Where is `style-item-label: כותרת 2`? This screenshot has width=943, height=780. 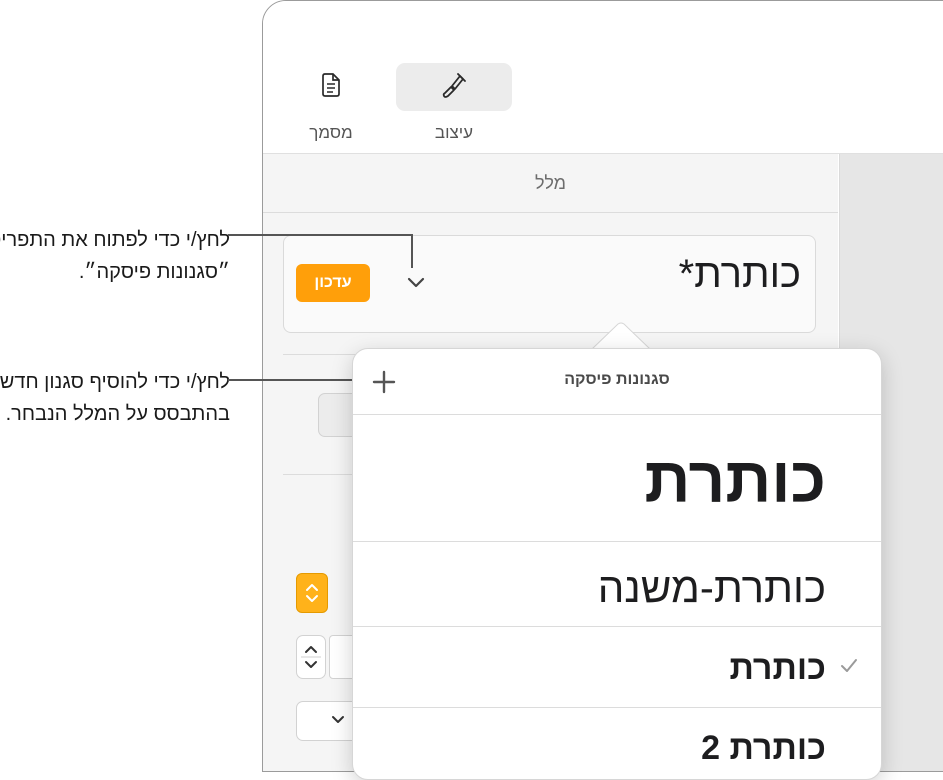 style-item-label: כותרת 2 is located at coordinates (763, 748).